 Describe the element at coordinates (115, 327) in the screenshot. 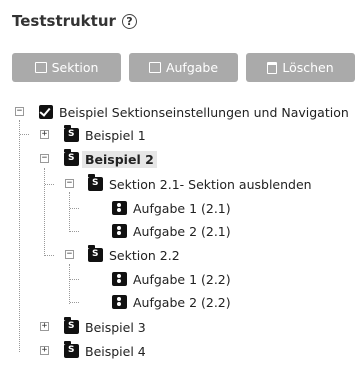

I see `tree-node-label: Beispiel 3` at that location.